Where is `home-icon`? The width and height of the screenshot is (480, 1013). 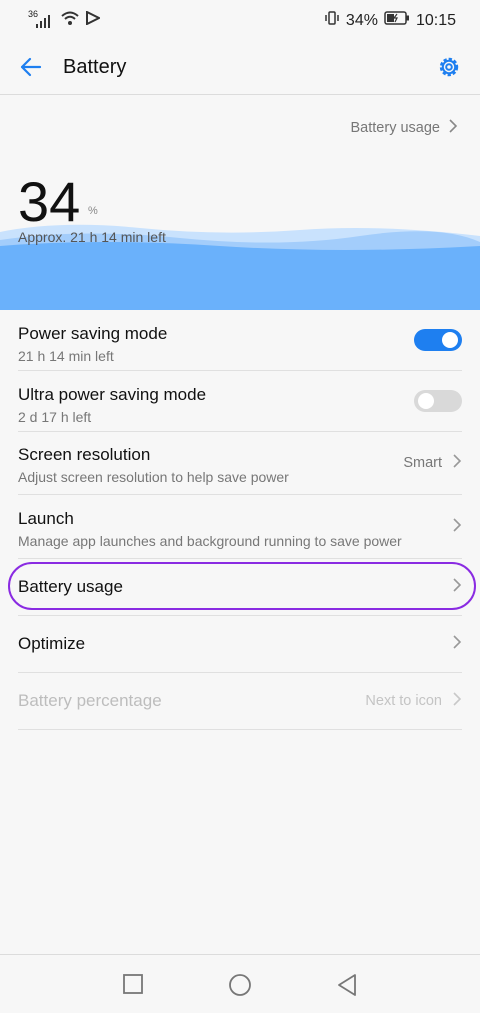
home-icon is located at coordinates (240, 987).